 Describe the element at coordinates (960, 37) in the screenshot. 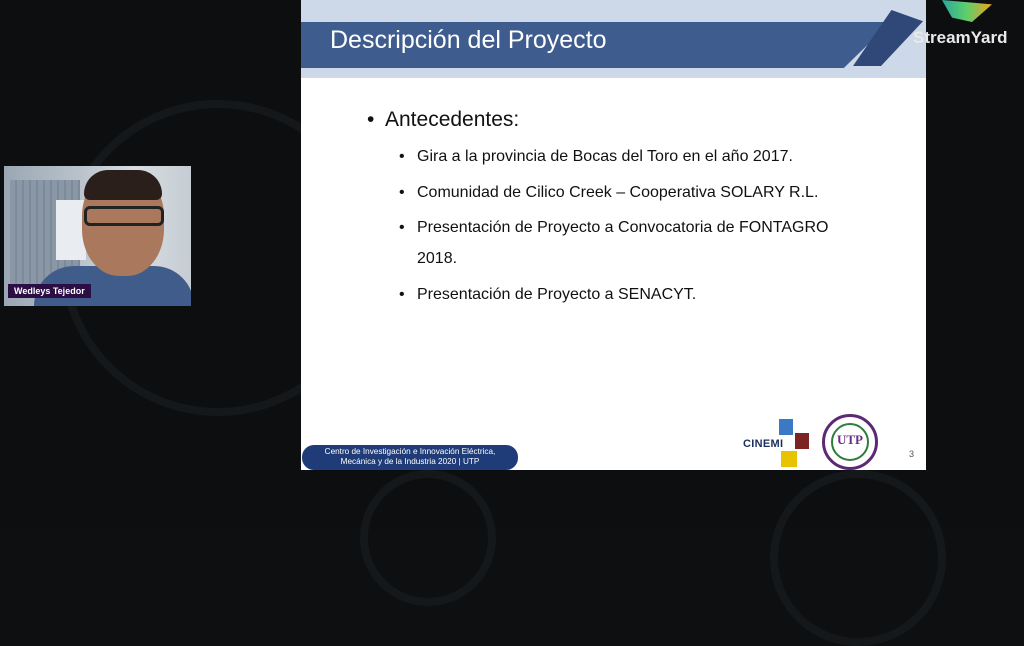

I see `streamyard-logo-text: StreamYard` at that location.